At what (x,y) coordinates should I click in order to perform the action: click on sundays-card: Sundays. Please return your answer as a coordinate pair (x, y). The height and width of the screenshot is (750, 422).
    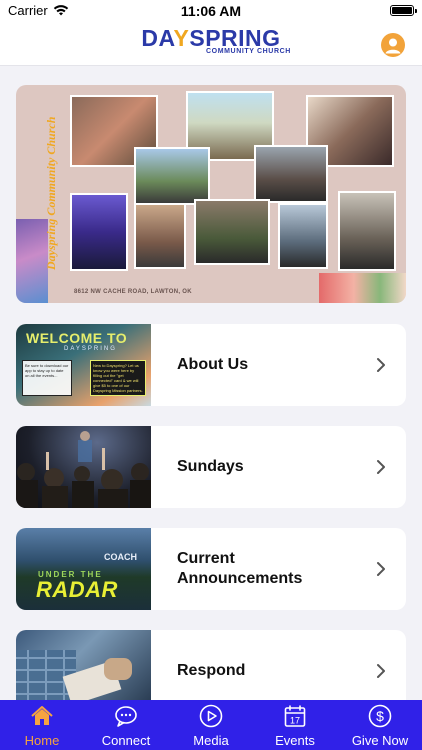
    Looking at the image, I should click on (211, 467).